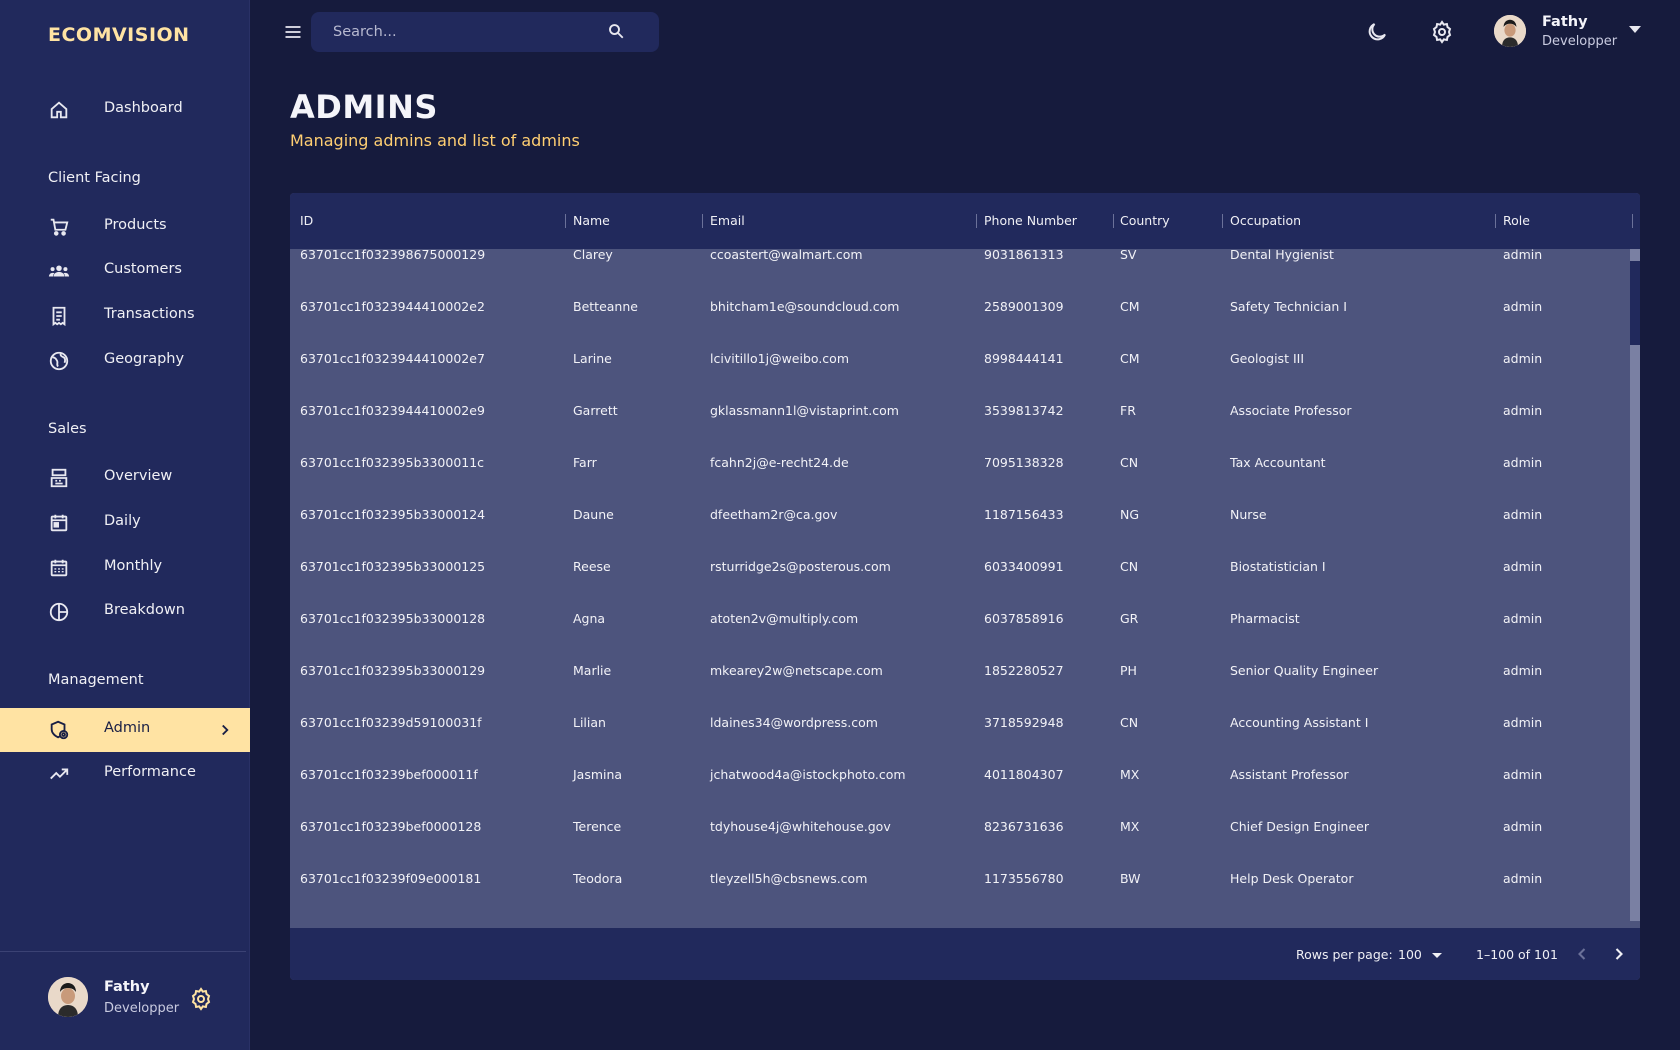  Describe the element at coordinates (1145, 220) in the screenshot. I see `column-header-country: Country` at that location.